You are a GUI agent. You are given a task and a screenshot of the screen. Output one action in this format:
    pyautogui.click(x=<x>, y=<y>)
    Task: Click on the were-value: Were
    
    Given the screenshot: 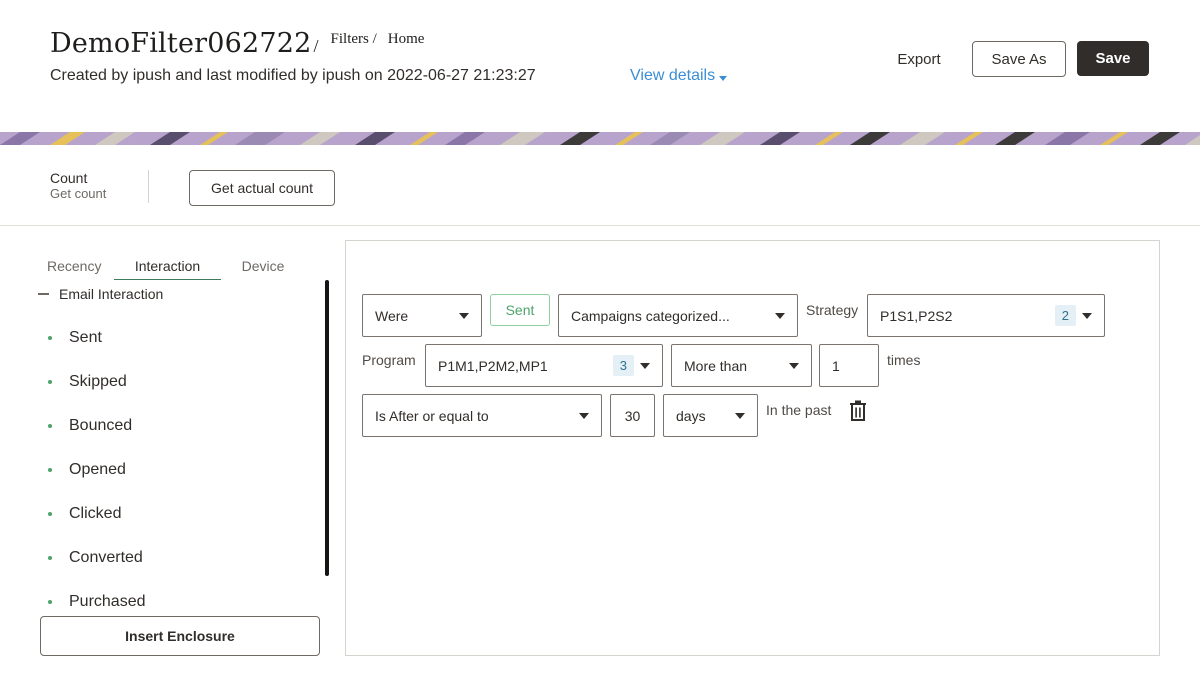 What is the action you would take?
    pyautogui.click(x=392, y=315)
    